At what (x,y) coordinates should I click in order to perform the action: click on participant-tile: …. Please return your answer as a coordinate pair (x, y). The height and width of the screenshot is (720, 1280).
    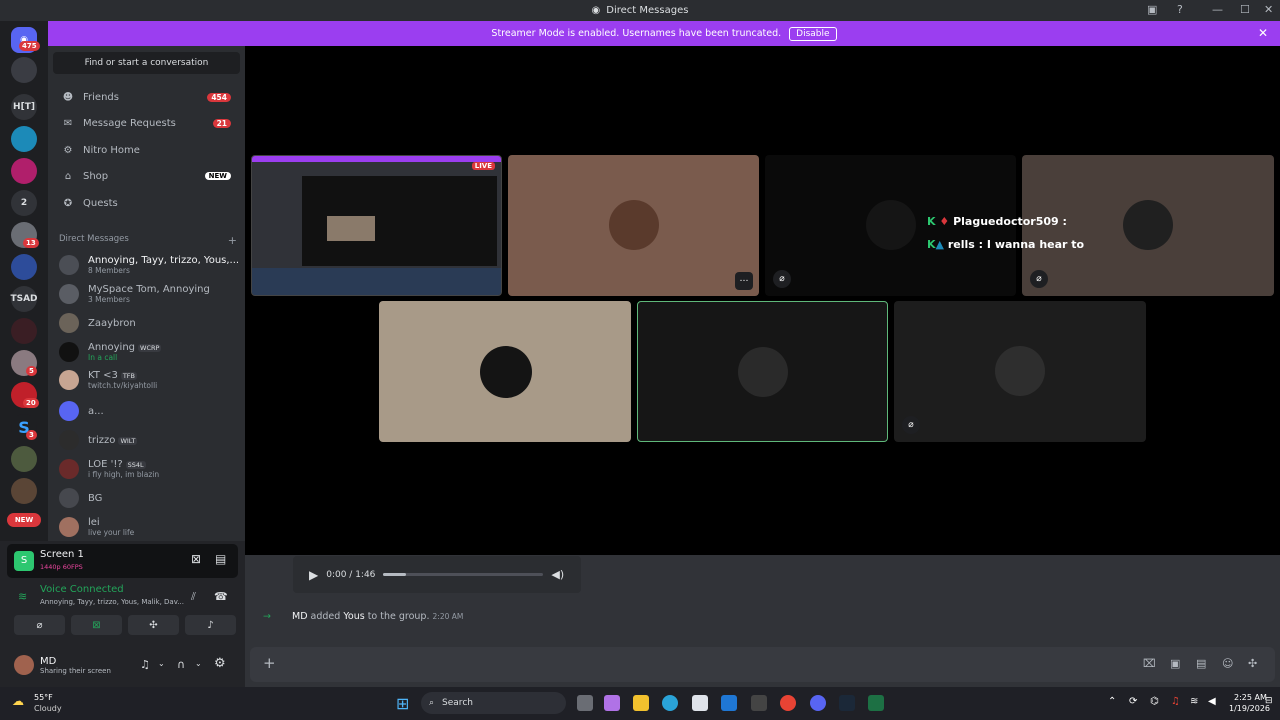
    Looking at the image, I should click on (633, 225).